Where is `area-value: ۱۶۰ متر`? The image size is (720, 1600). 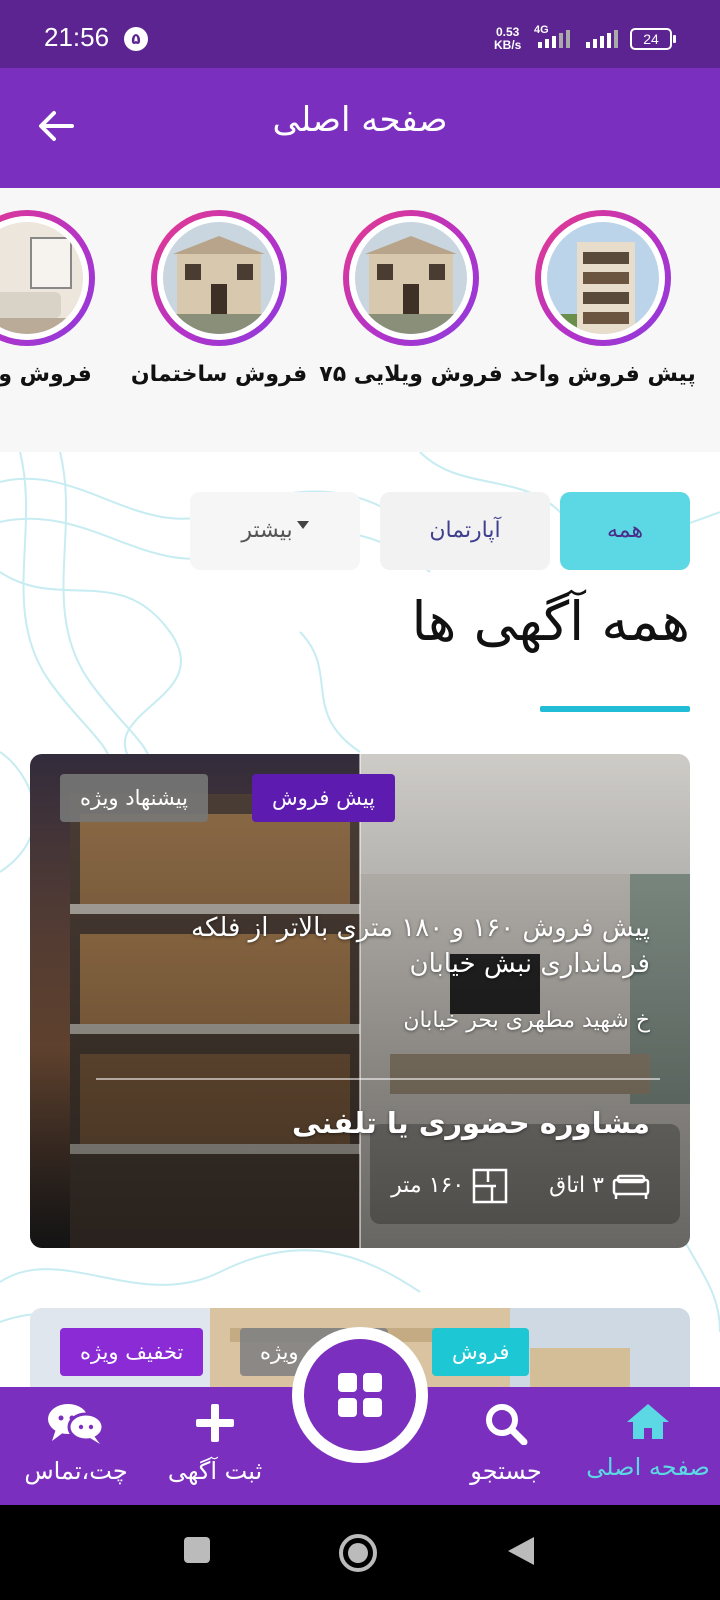 area-value: ۱۶۰ متر is located at coordinates (428, 1185).